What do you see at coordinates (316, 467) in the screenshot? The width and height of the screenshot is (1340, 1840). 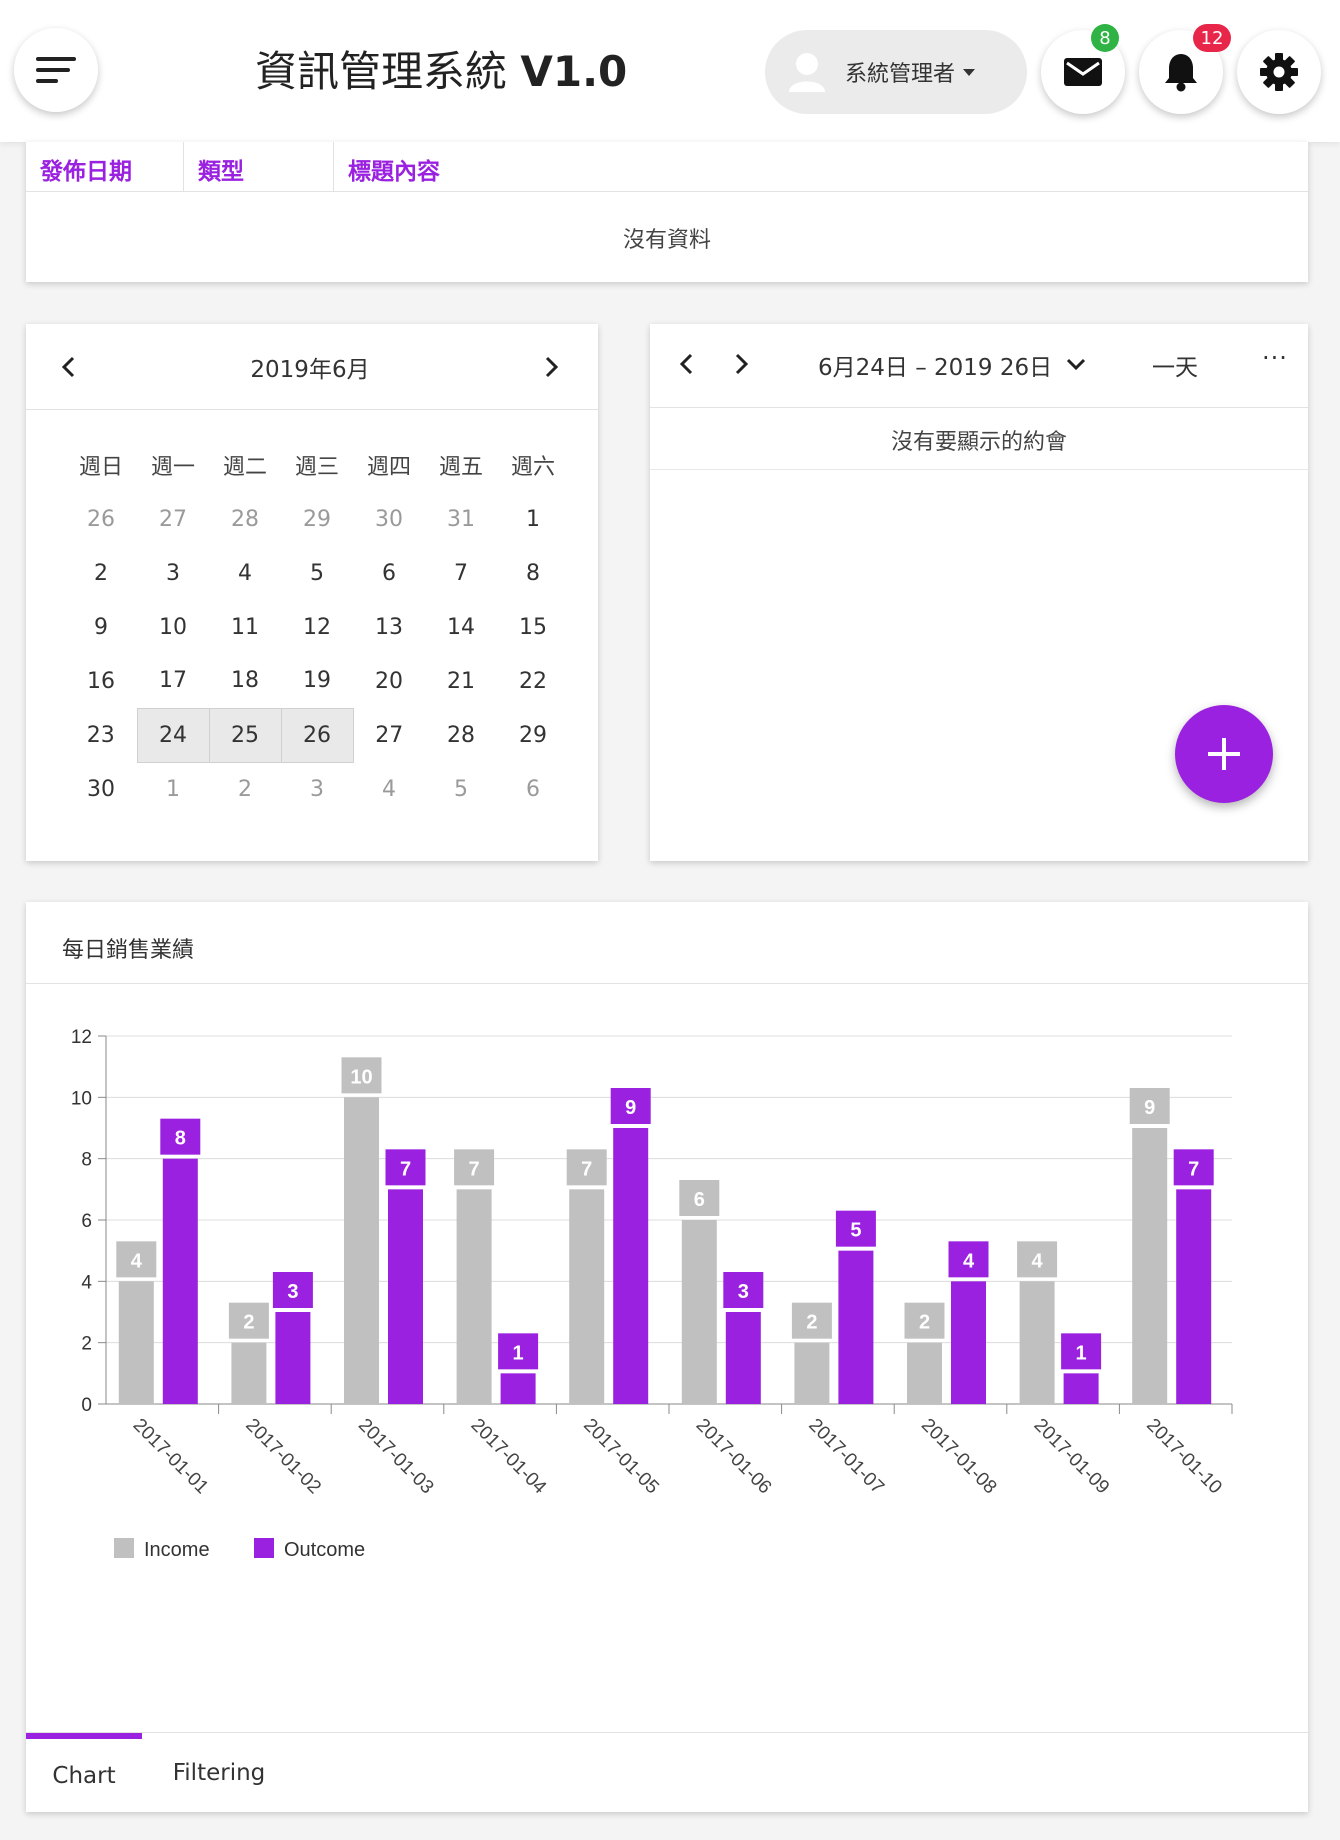 I see `weekday-label: 週三` at bounding box center [316, 467].